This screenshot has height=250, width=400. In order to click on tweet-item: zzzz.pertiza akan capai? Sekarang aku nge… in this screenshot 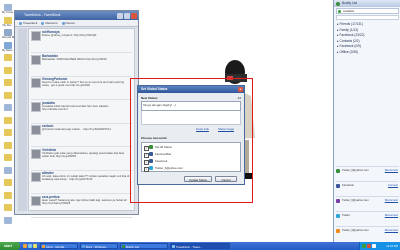, I will do `click(81, 206)`.